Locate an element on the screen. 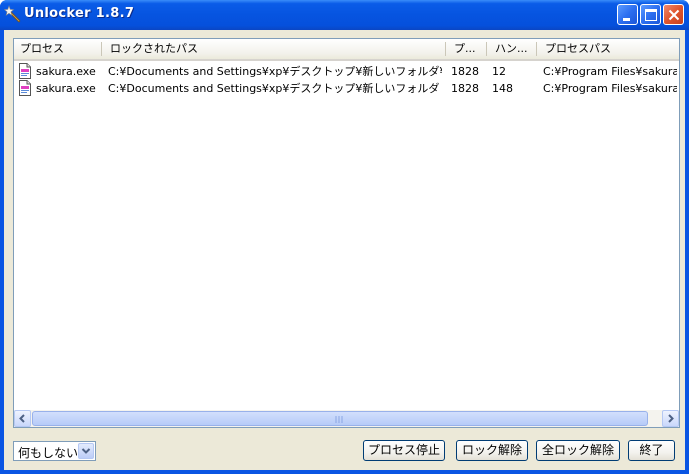 This screenshot has height=474, width=689. maximize-button is located at coordinates (650, 14).